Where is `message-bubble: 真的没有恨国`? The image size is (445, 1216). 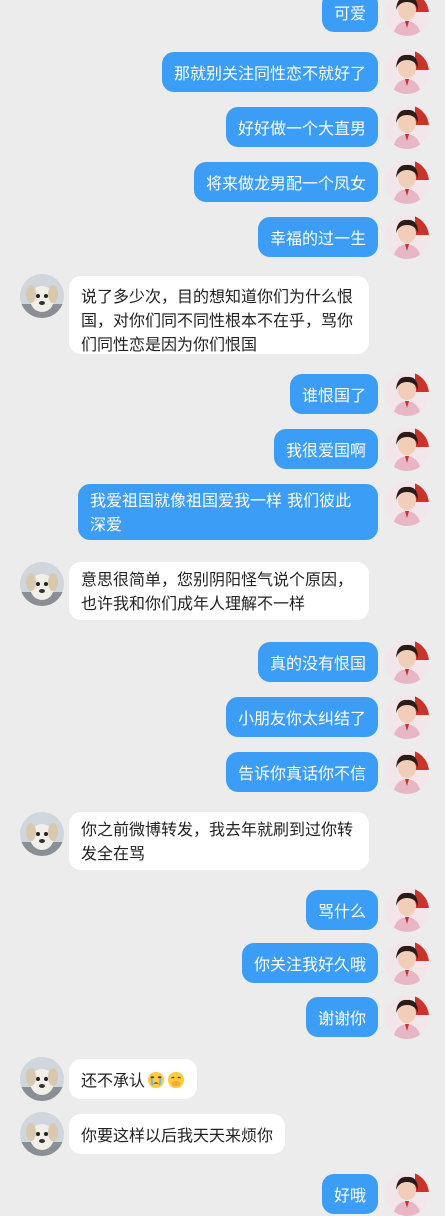 message-bubble: 真的没有恨国 is located at coordinates (317, 662).